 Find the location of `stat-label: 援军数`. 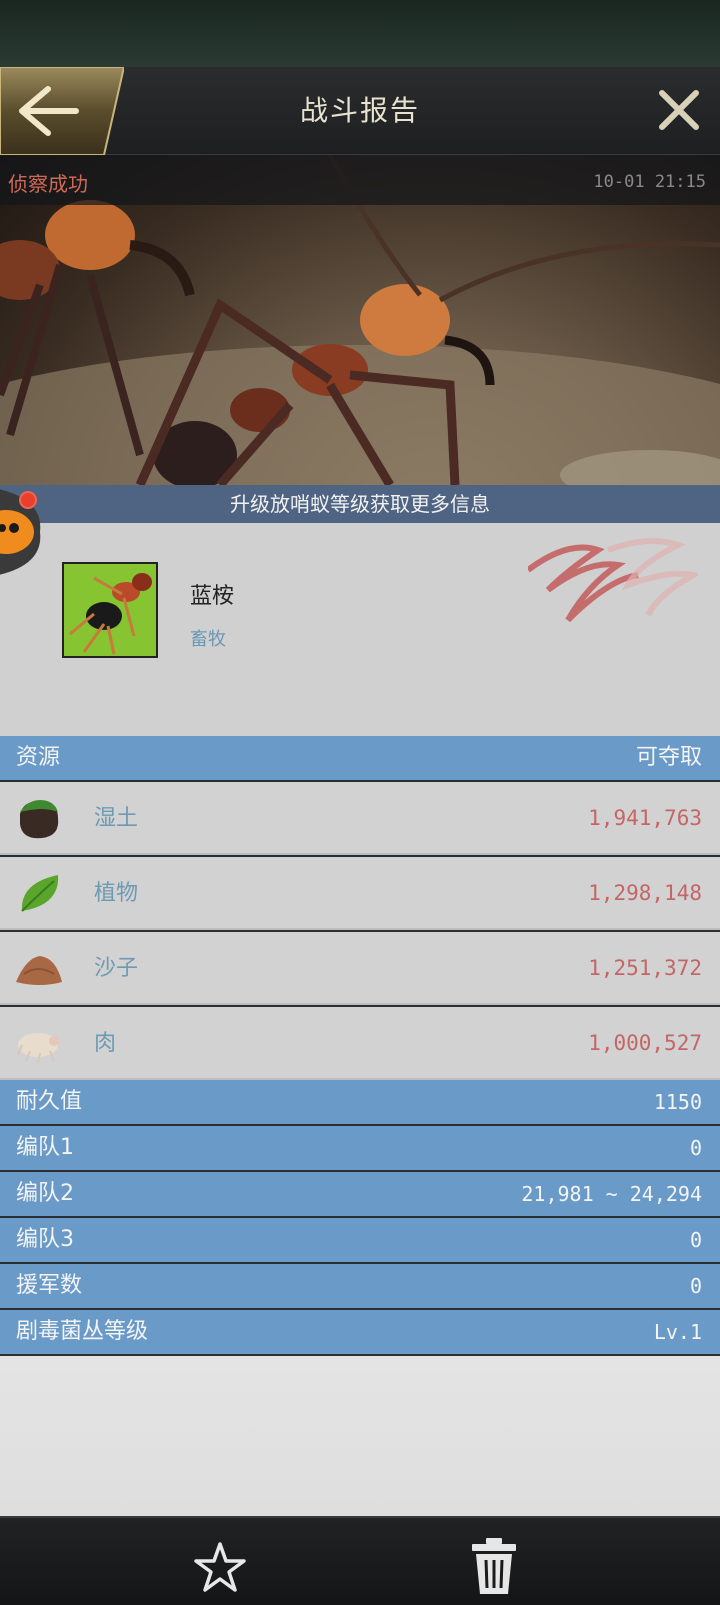

stat-label: 援军数 is located at coordinates (49, 1285).